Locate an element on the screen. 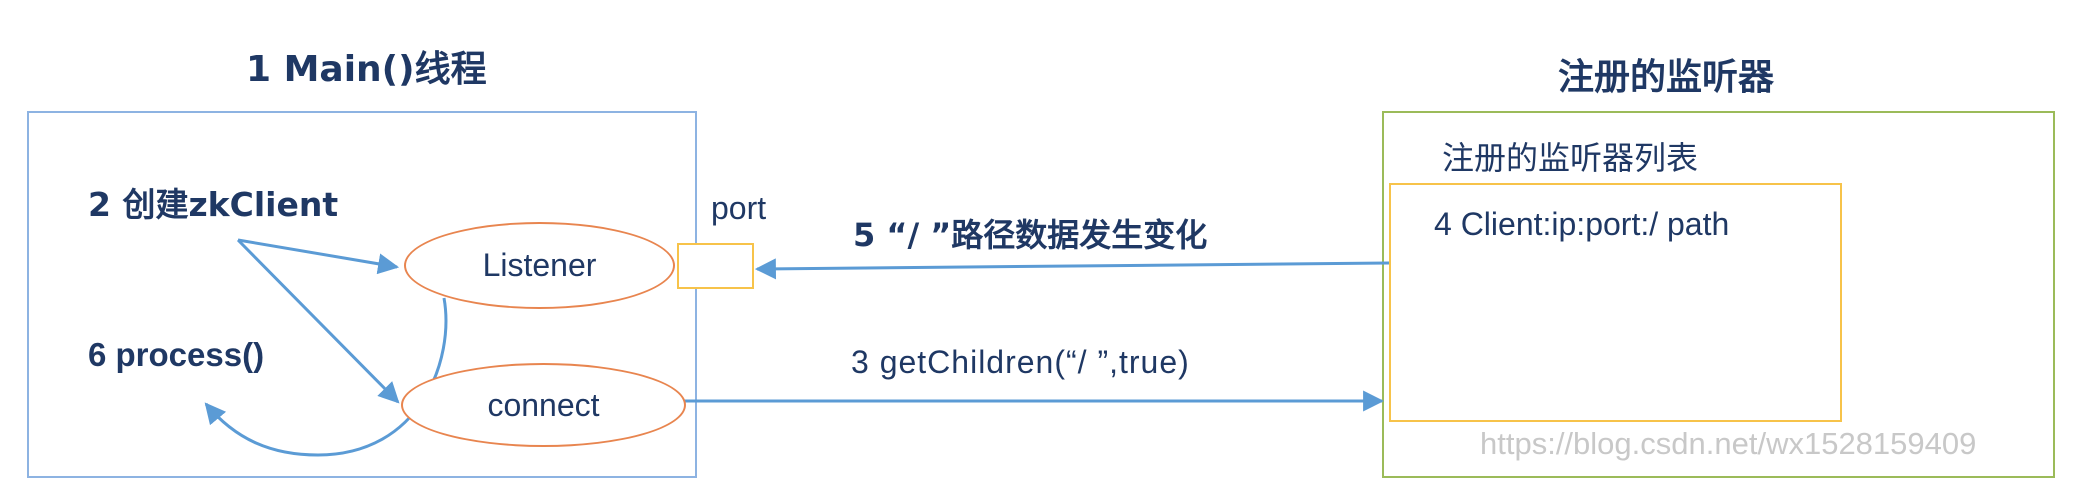 This screenshot has height=502, width=2084. arrow-listener-to-process is located at coordinates (326, 377).